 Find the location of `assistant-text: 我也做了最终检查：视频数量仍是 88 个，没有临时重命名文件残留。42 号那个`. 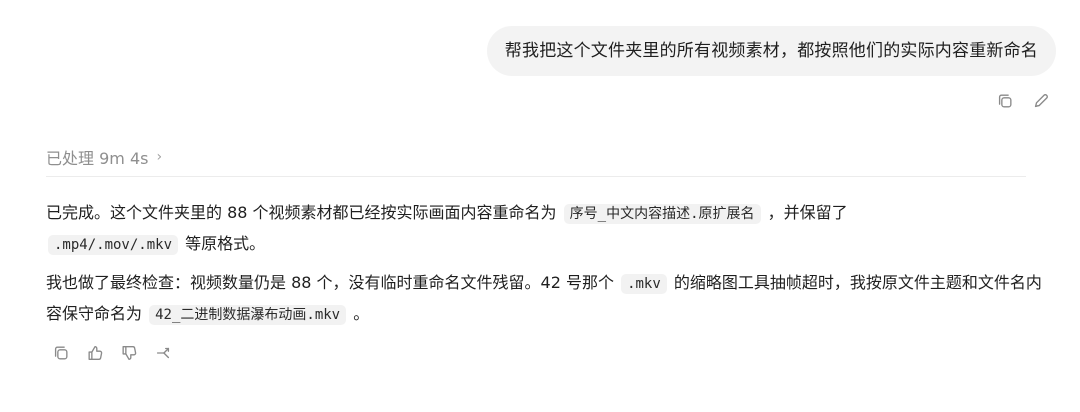

assistant-text: 我也做了最终检查：视频数量仍是 88 个，没有临时重命名文件残留。42 号那个 is located at coordinates (330, 282).